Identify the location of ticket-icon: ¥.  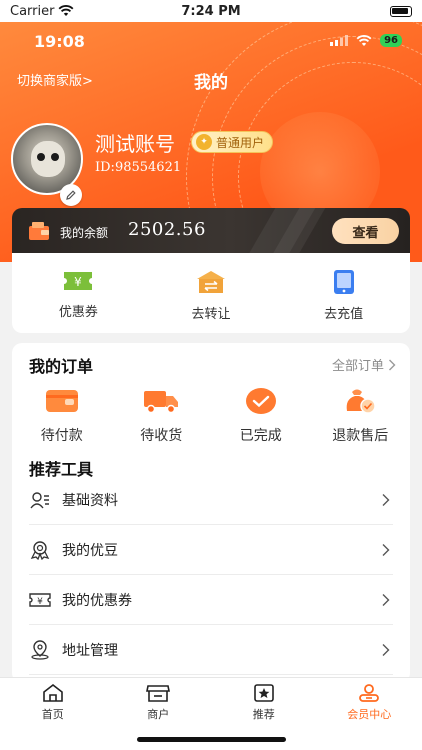
(40, 599).